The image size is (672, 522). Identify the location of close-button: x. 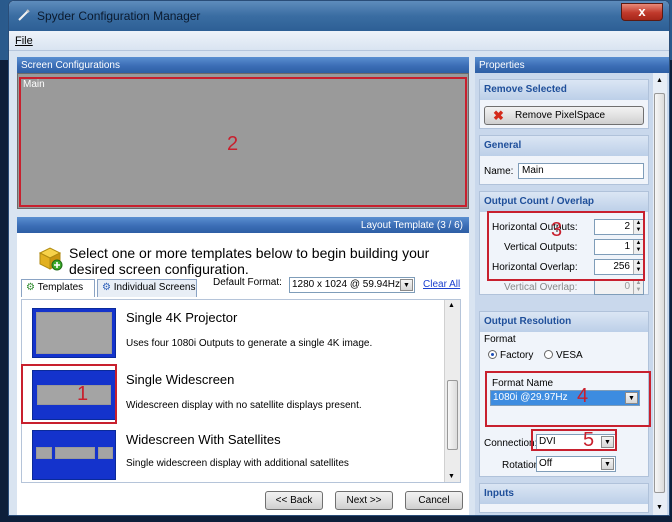
(642, 12).